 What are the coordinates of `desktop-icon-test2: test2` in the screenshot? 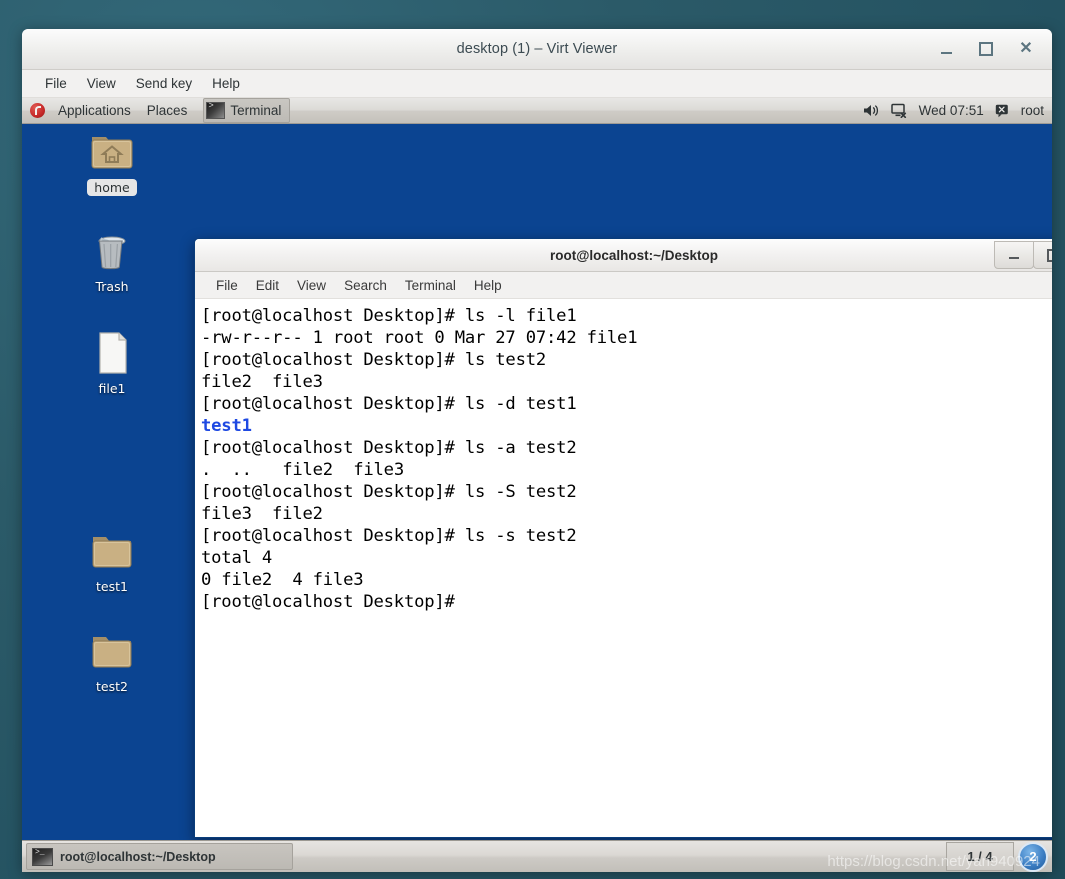 It's located at (112, 662).